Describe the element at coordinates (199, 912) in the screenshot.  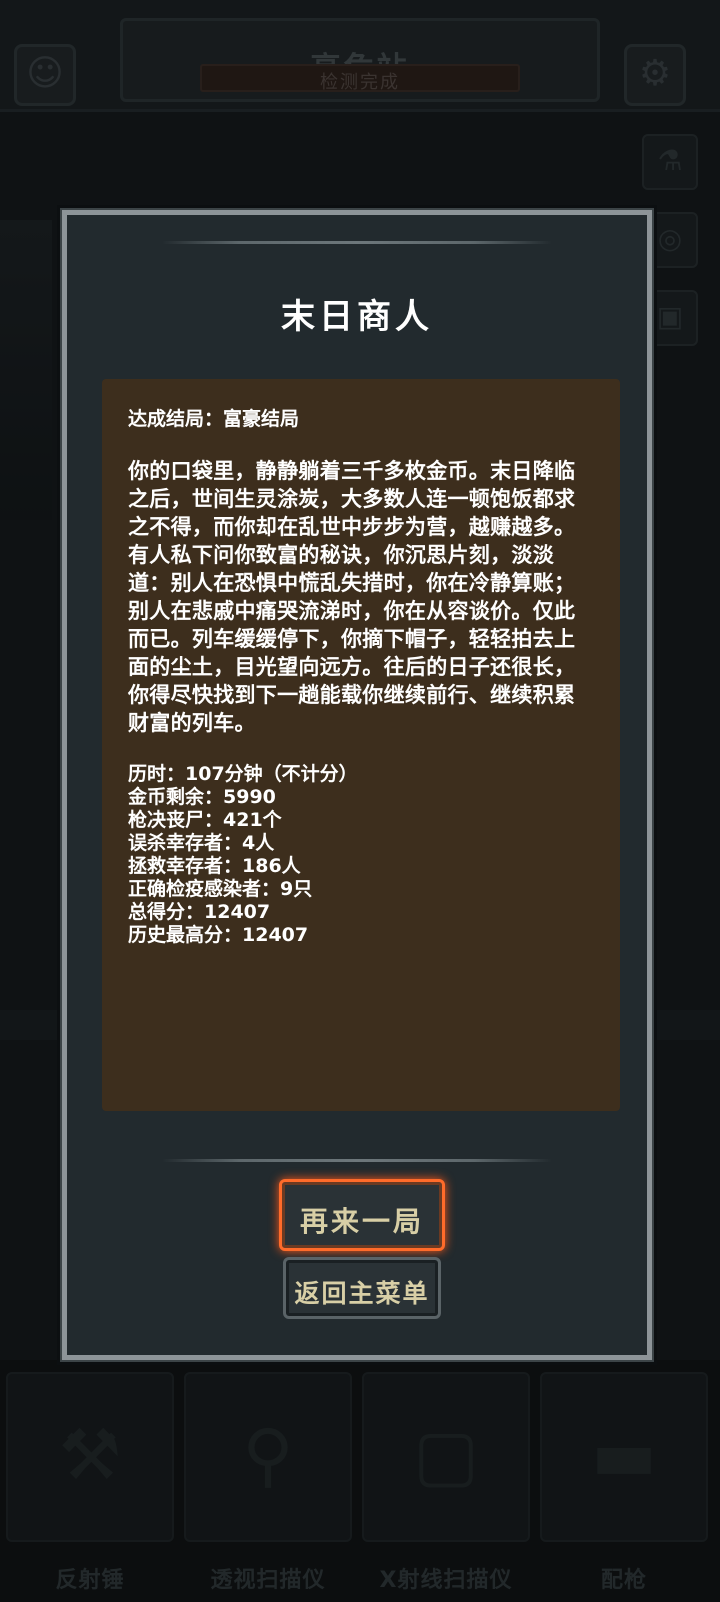
I see `stat-total-score: 总得分：12407` at that location.